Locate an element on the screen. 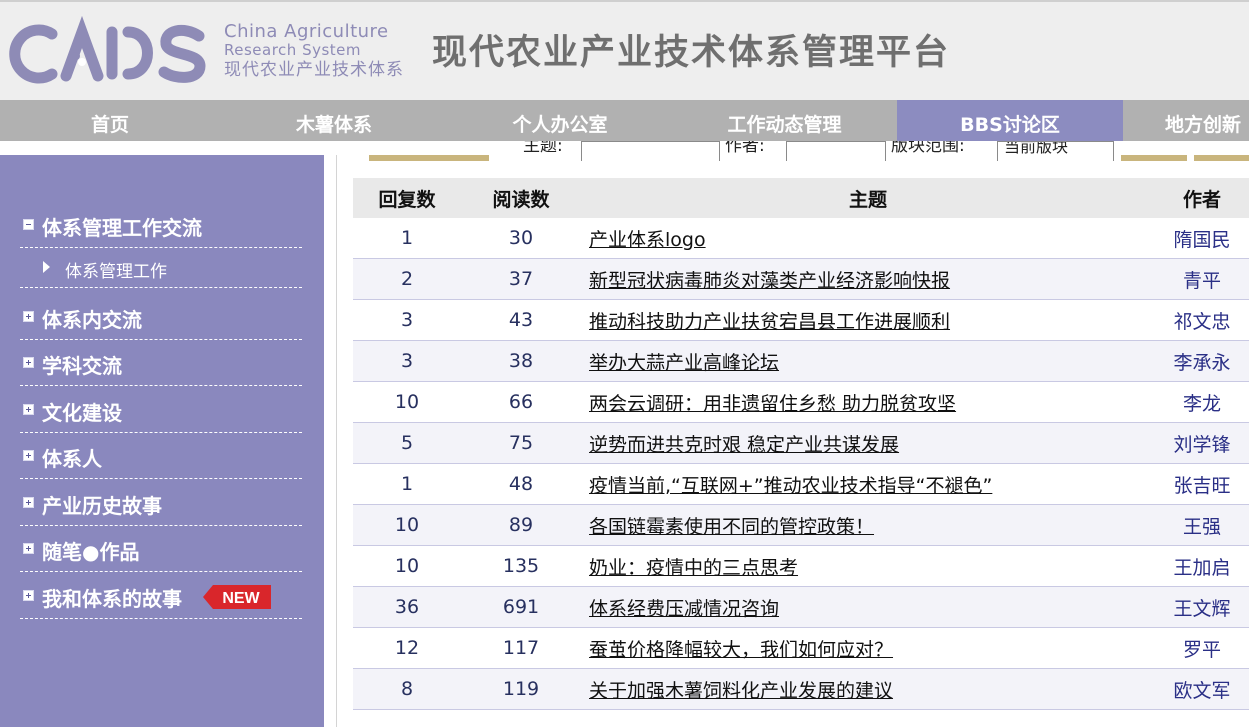 This screenshot has height=727, width=1249. author-link: 李承永 is located at coordinates (1202, 361).